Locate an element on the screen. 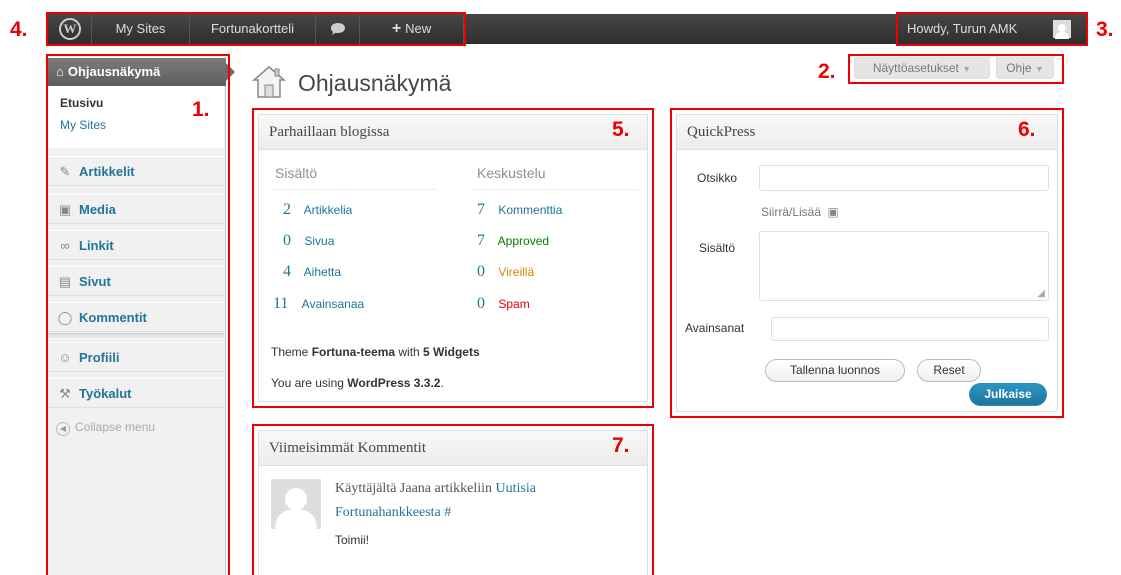  menu-item-label: Työkalut is located at coordinates (105, 393).